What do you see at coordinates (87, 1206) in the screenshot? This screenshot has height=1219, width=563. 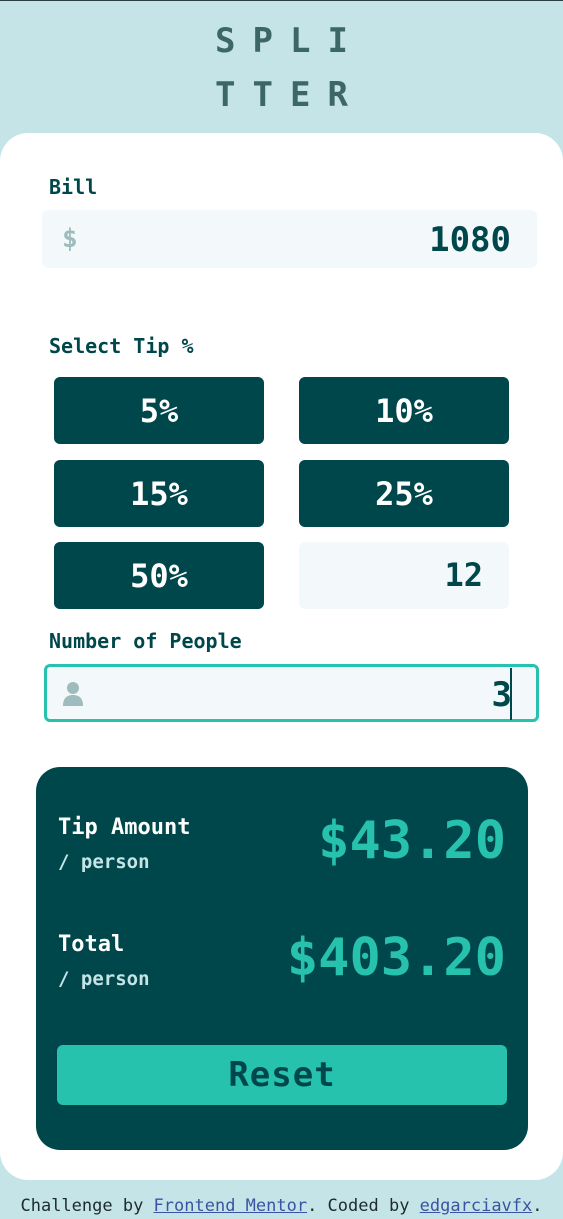 I see `footer-prefix: Challenge by` at bounding box center [87, 1206].